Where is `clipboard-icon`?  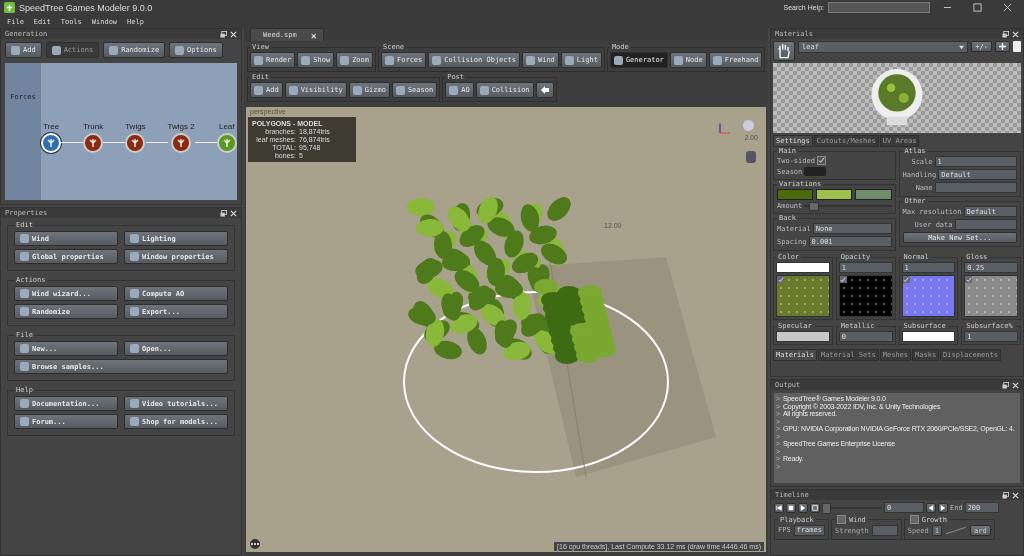
clipboard-icon is located at coordinates (1017, 46).